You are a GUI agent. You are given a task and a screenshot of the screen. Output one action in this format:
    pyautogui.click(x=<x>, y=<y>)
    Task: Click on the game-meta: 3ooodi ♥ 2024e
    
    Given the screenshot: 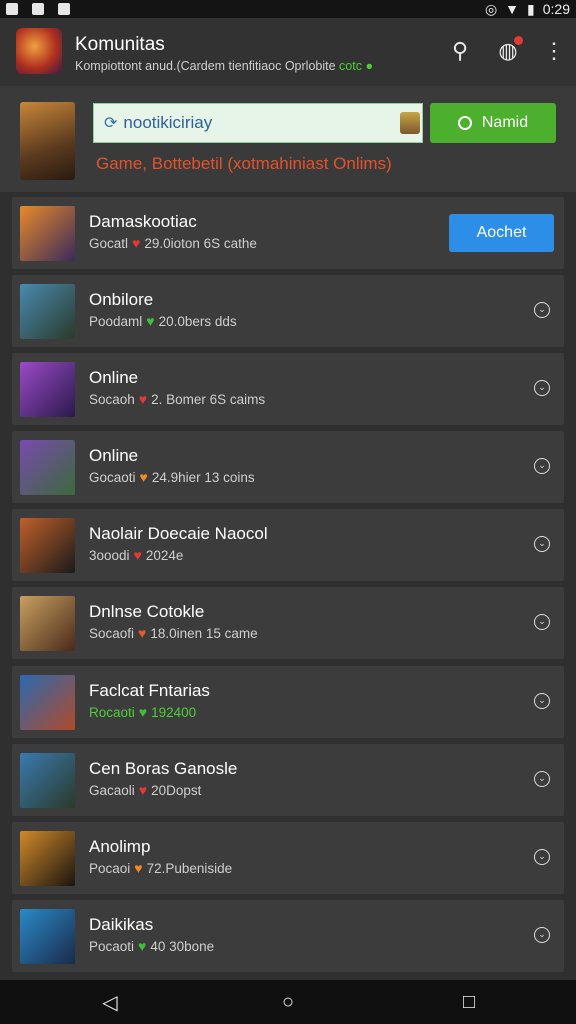 What is the action you would take?
    pyautogui.click(x=136, y=555)
    